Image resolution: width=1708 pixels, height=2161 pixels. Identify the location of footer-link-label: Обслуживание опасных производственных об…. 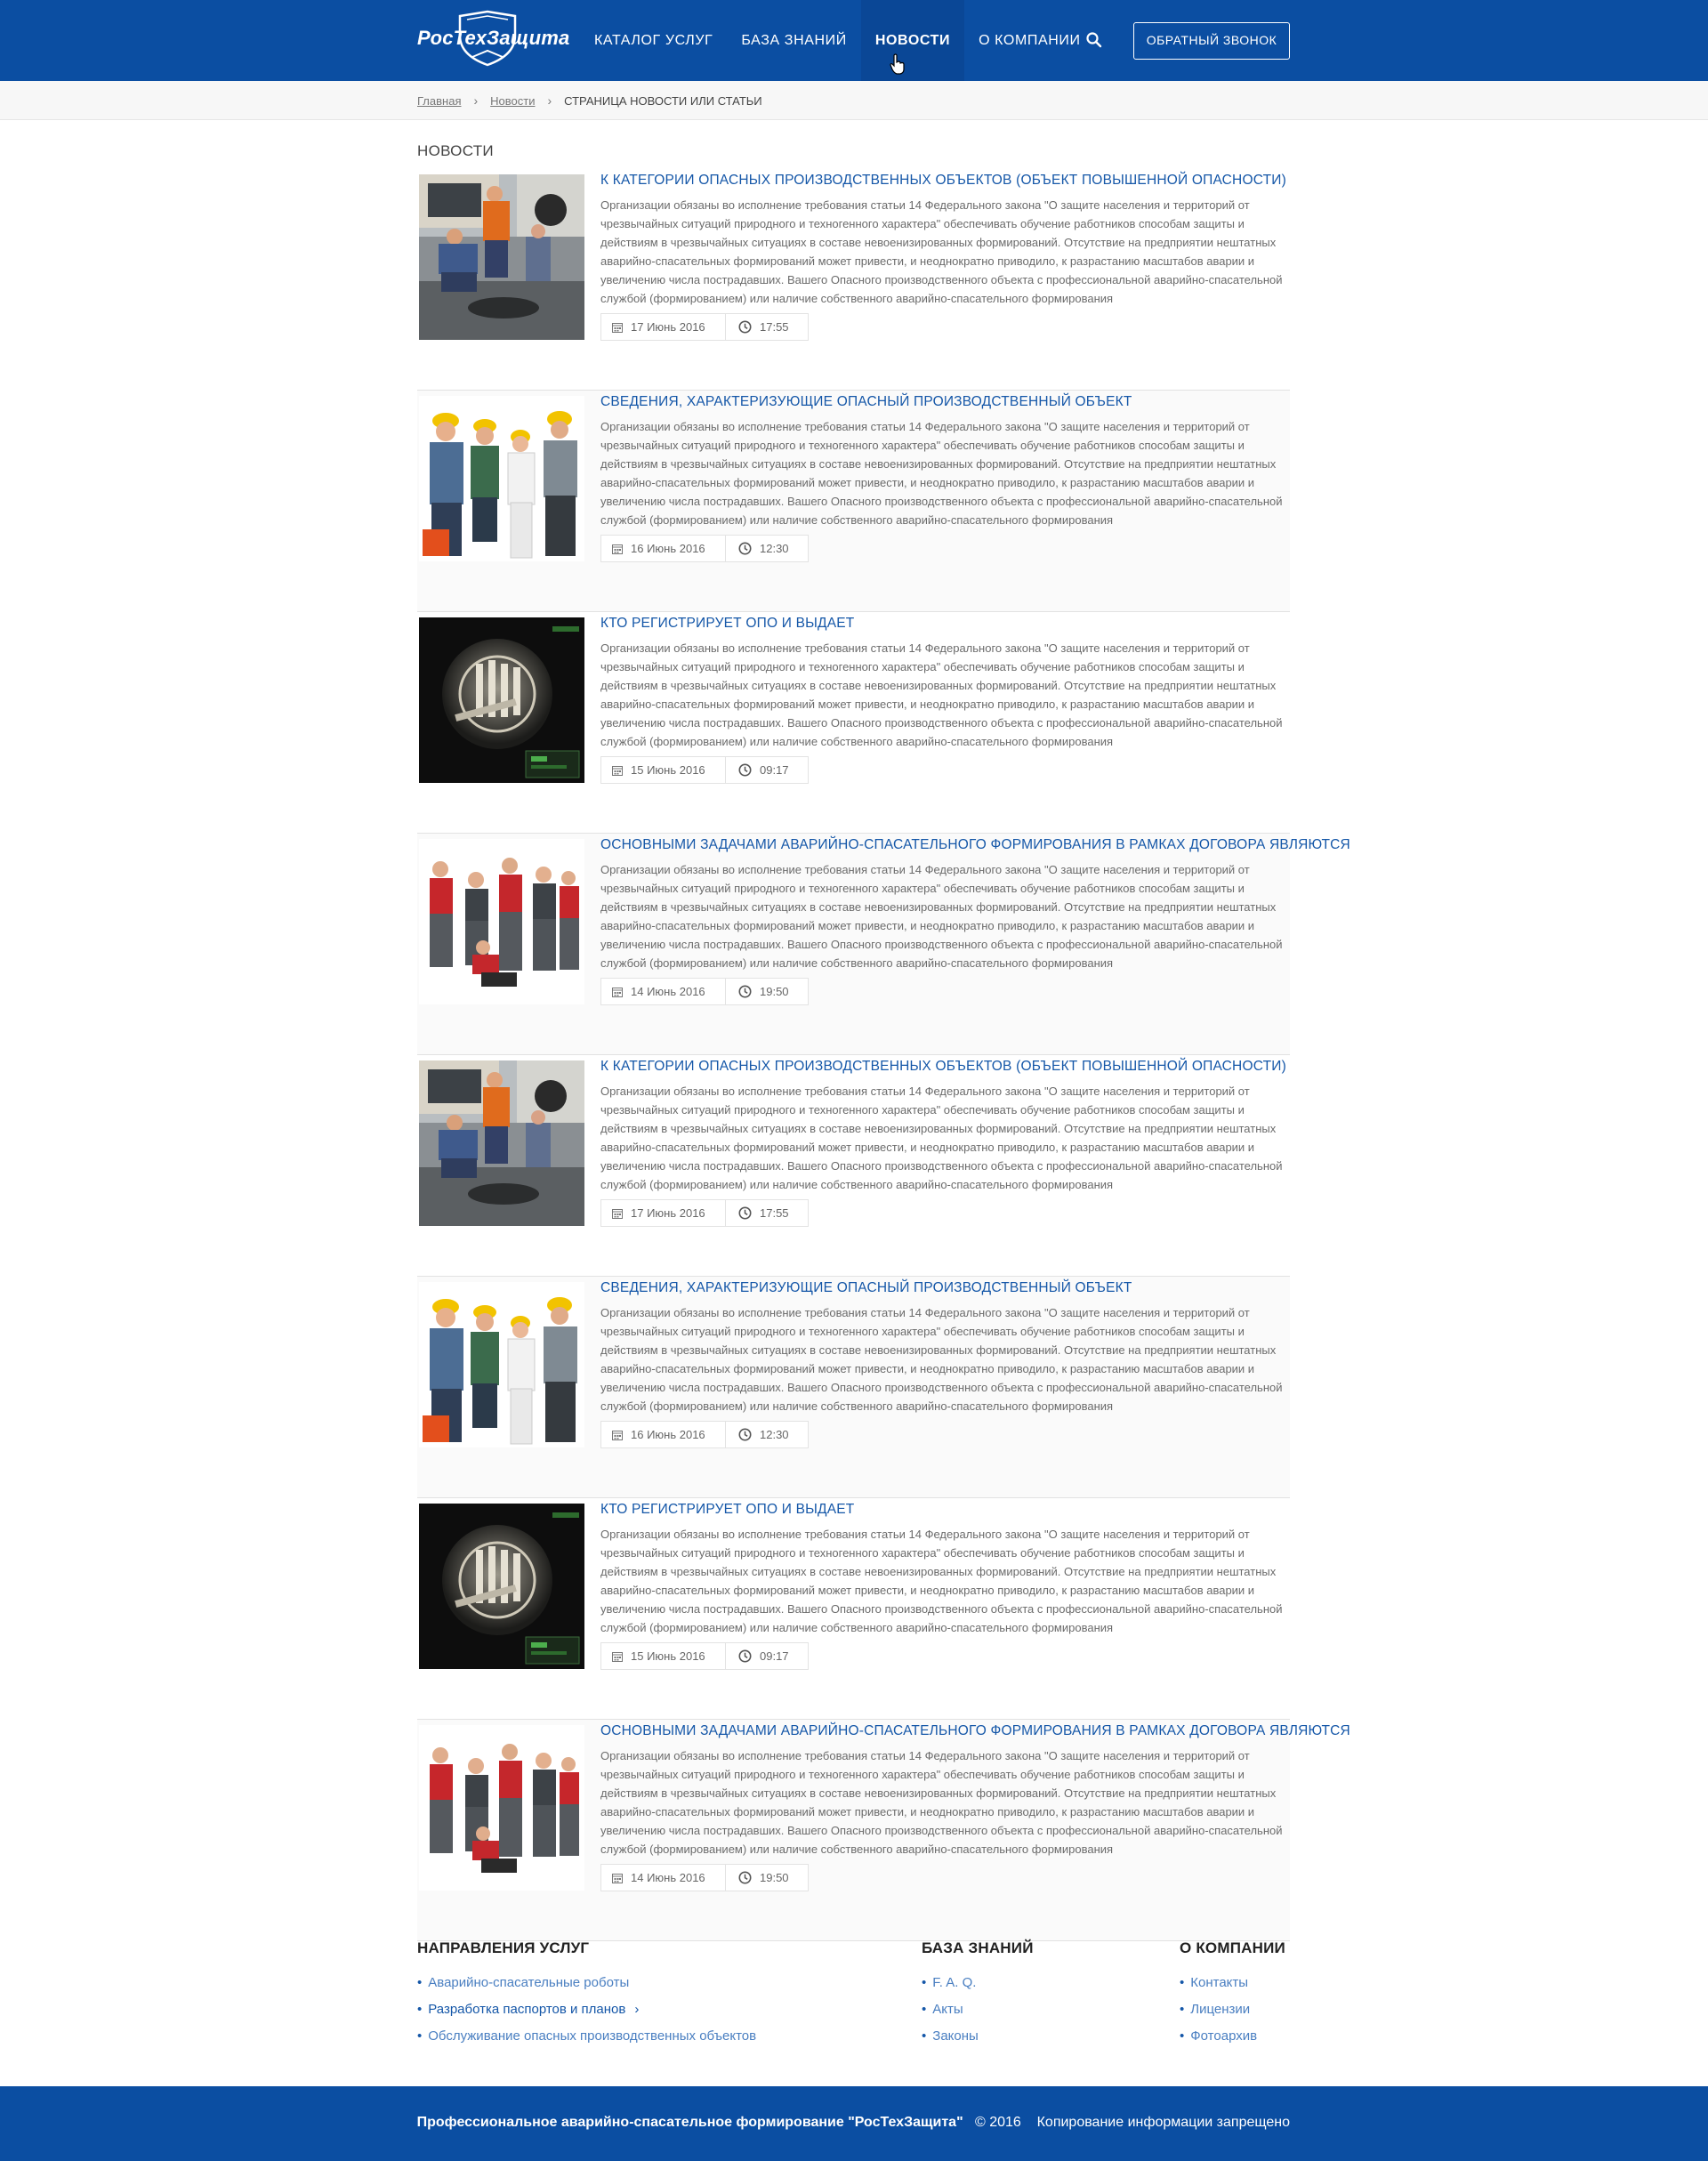
(592, 2036).